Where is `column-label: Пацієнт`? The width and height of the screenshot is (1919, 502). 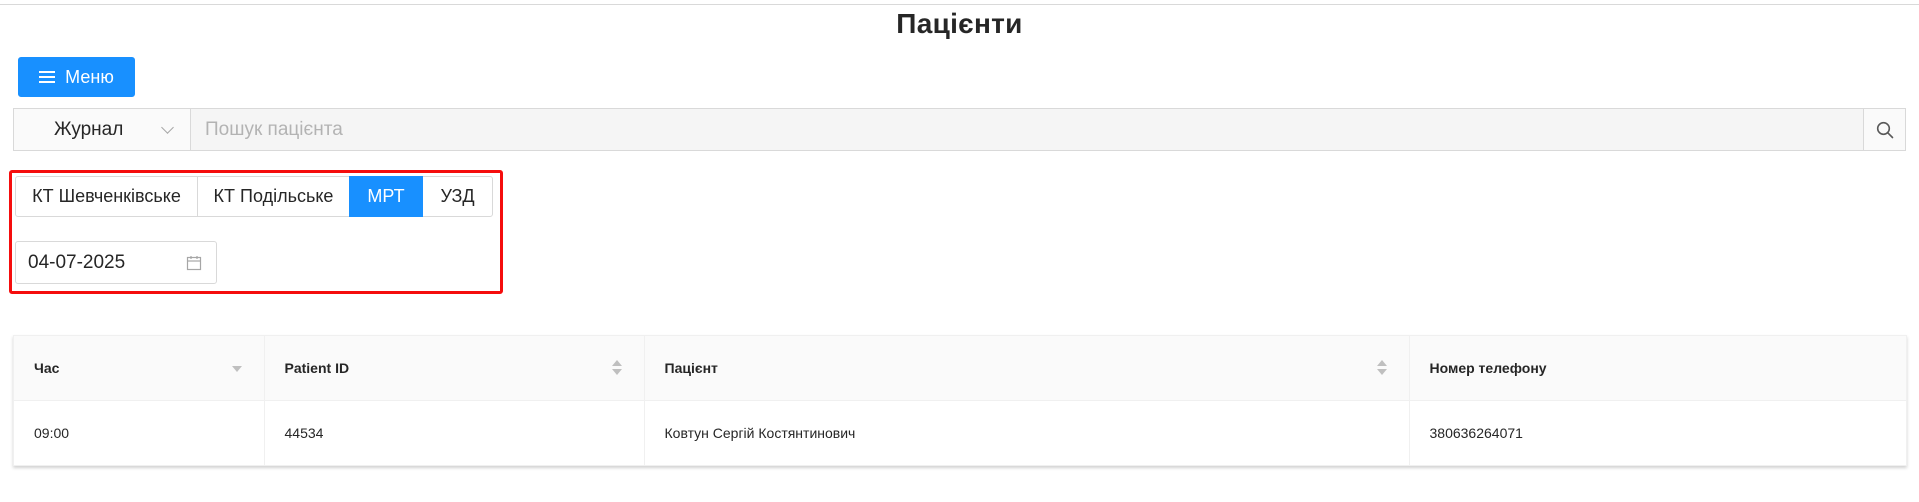 column-label: Пацієнт is located at coordinates (691, 367).